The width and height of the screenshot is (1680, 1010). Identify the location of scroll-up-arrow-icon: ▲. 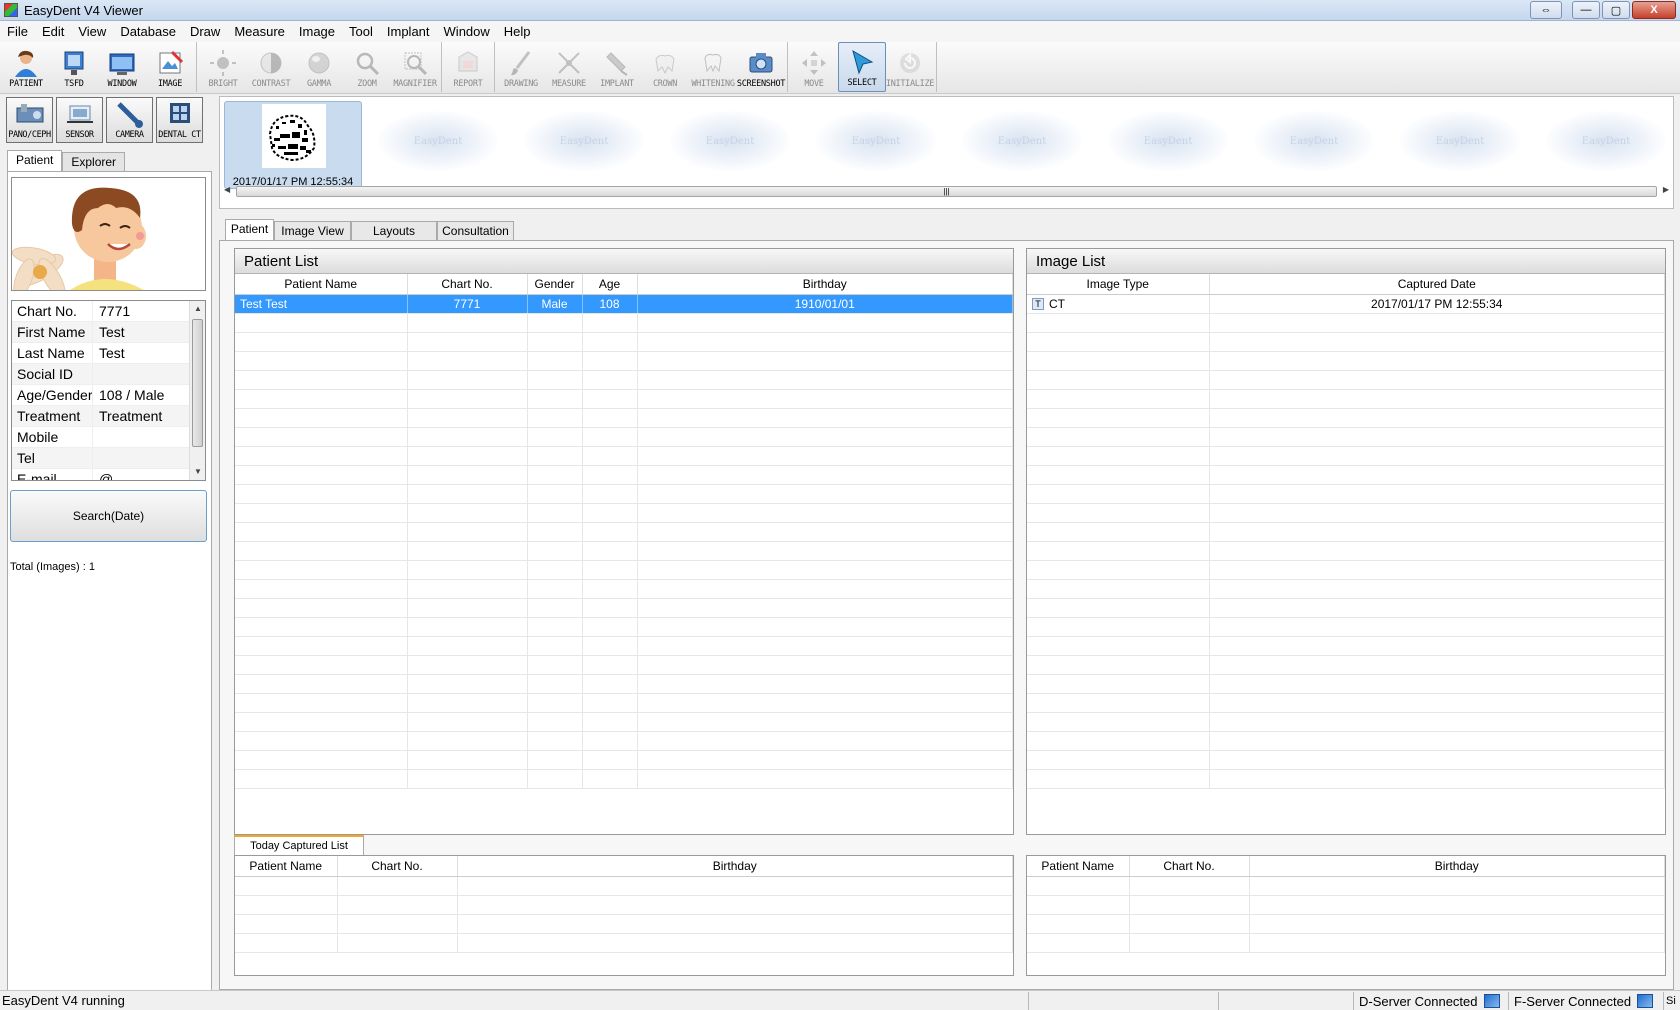
(197, 309).